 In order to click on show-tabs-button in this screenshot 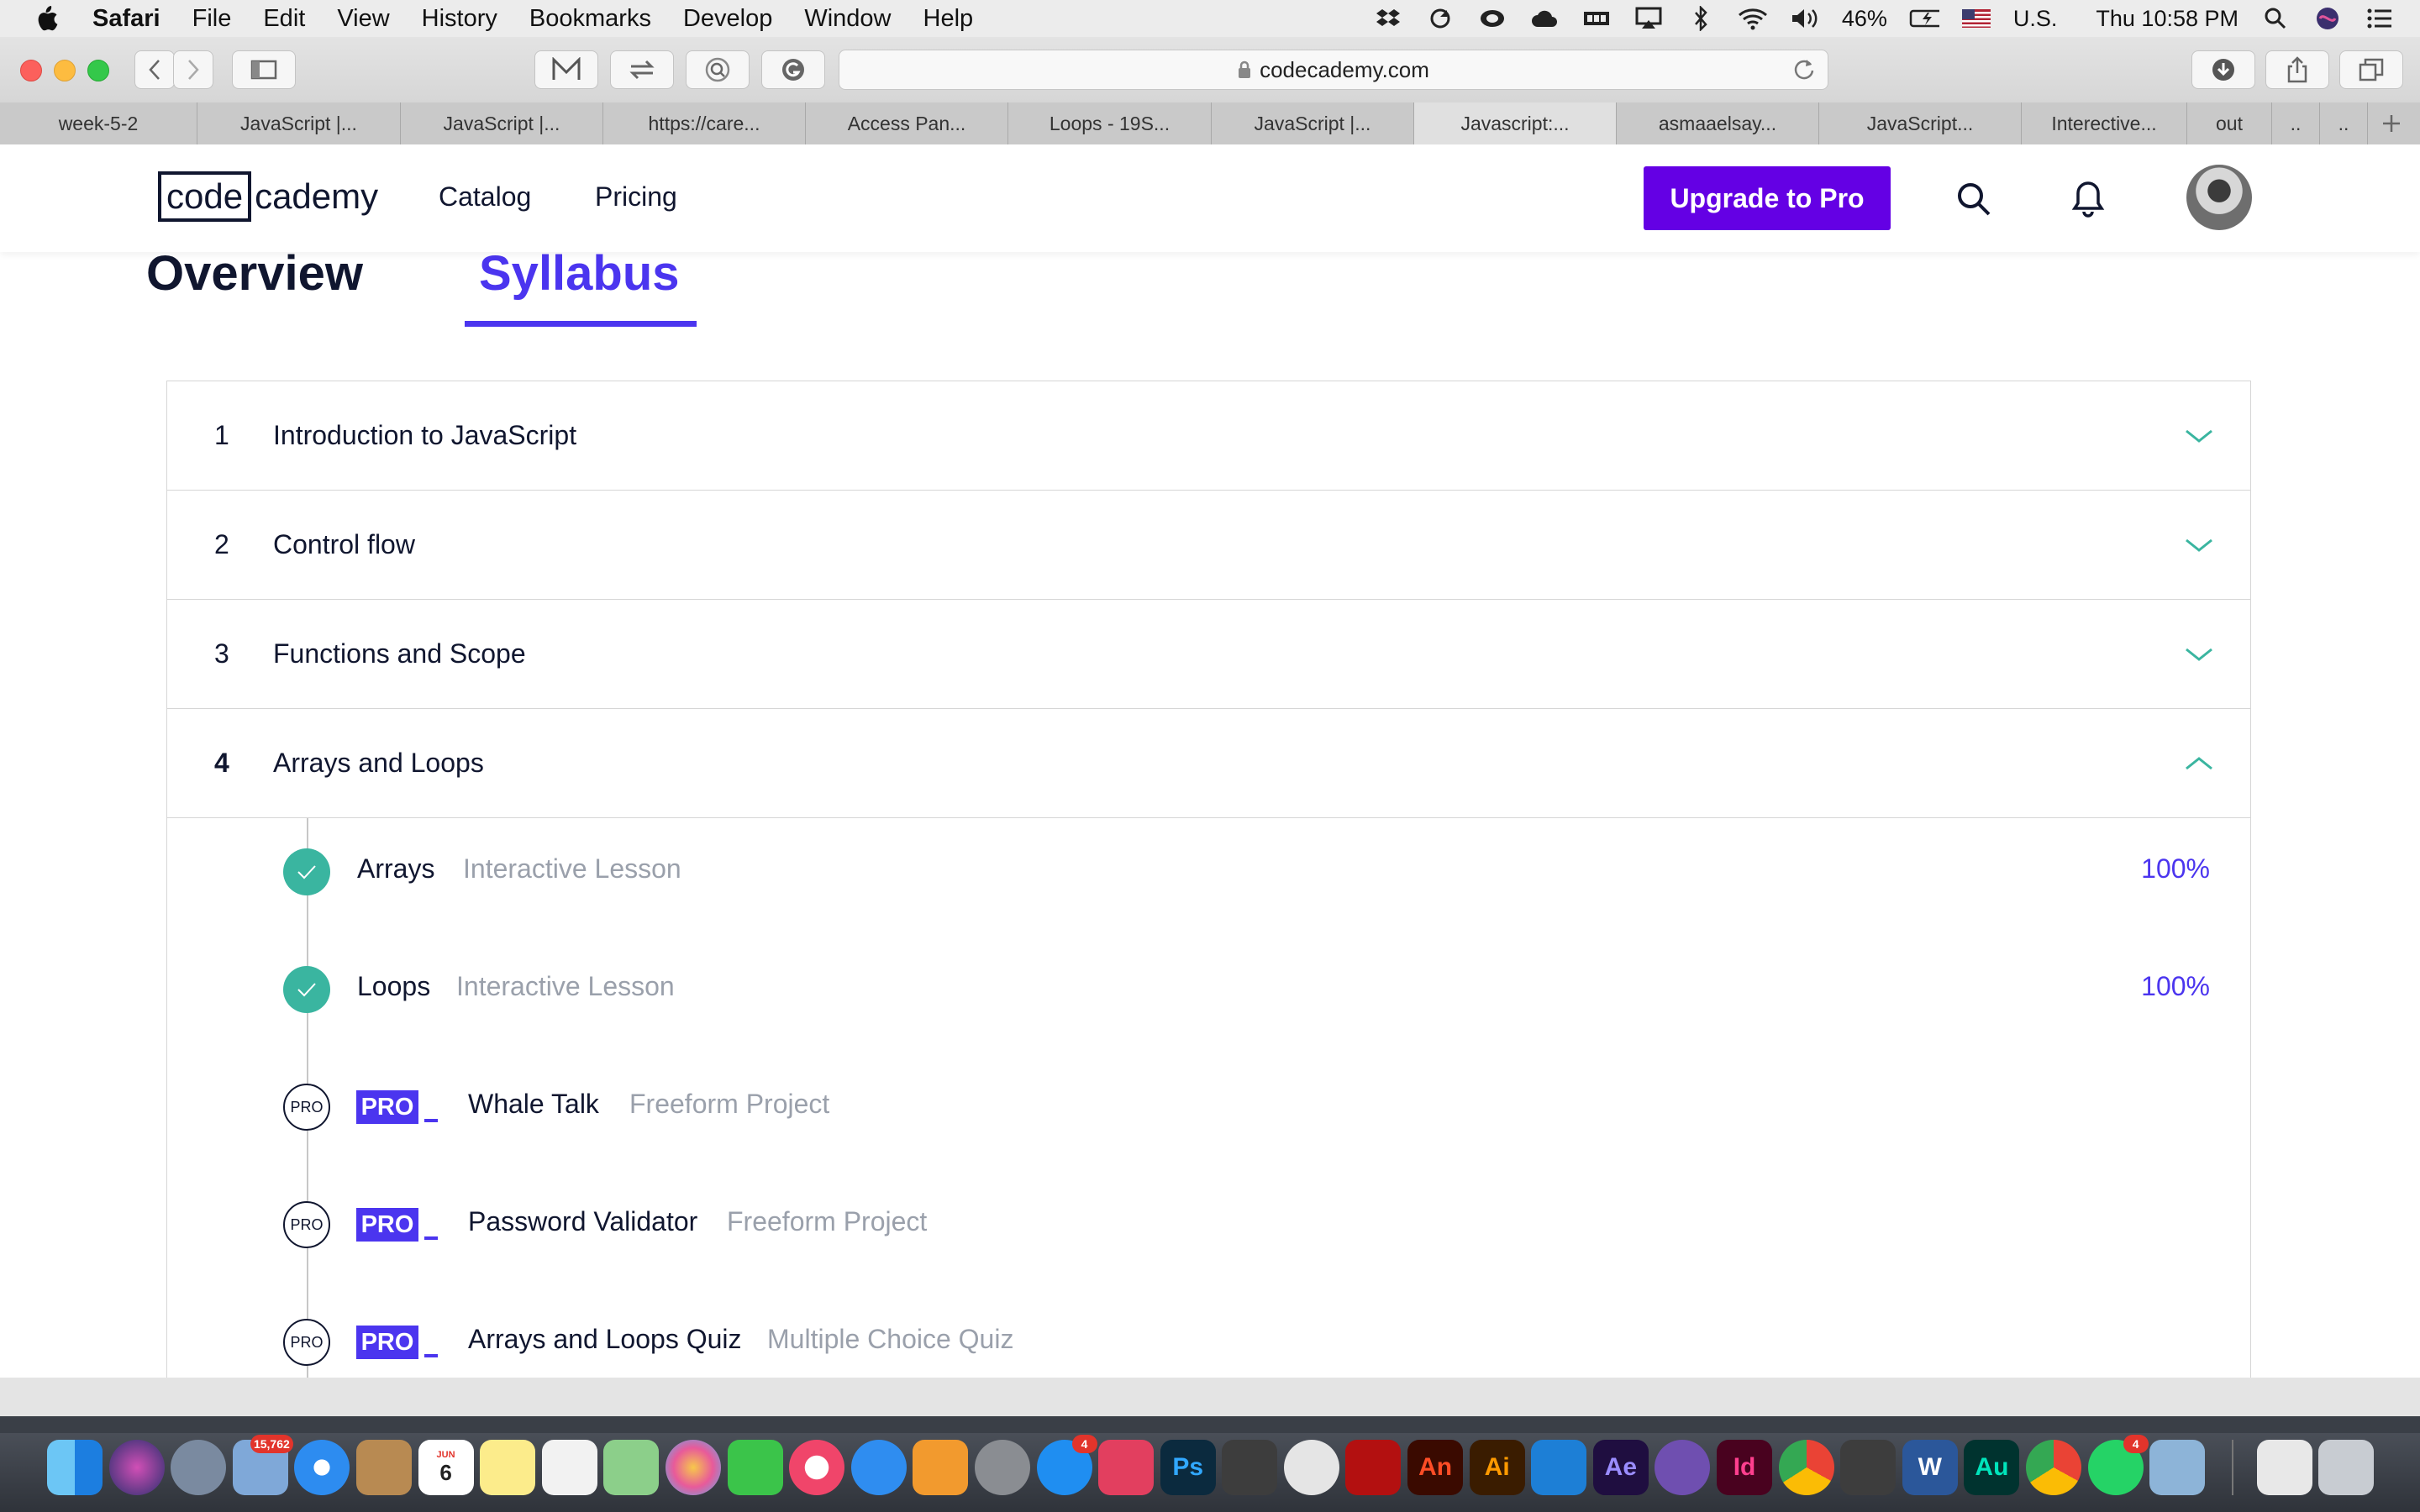, I will do `click(2371, 69)`.